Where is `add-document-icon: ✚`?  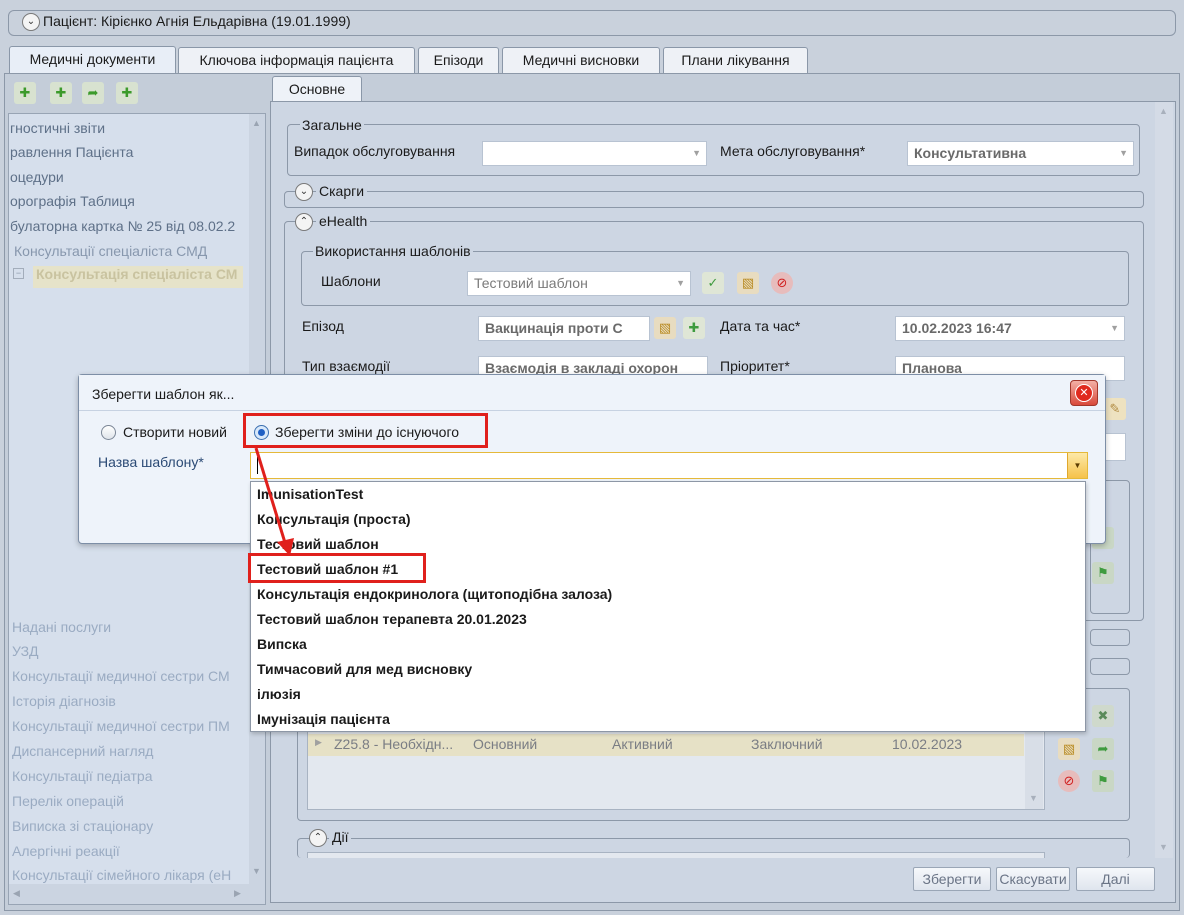 add-document-icon: ✚ is located at coordinates (25, 93).